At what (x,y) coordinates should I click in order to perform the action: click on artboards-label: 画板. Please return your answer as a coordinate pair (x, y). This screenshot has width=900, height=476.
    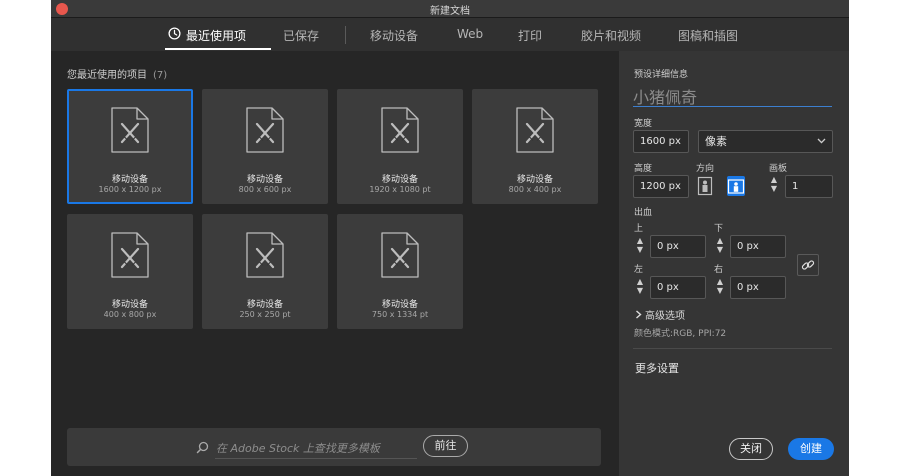
    Looking at the image, I should click on (778, 169).